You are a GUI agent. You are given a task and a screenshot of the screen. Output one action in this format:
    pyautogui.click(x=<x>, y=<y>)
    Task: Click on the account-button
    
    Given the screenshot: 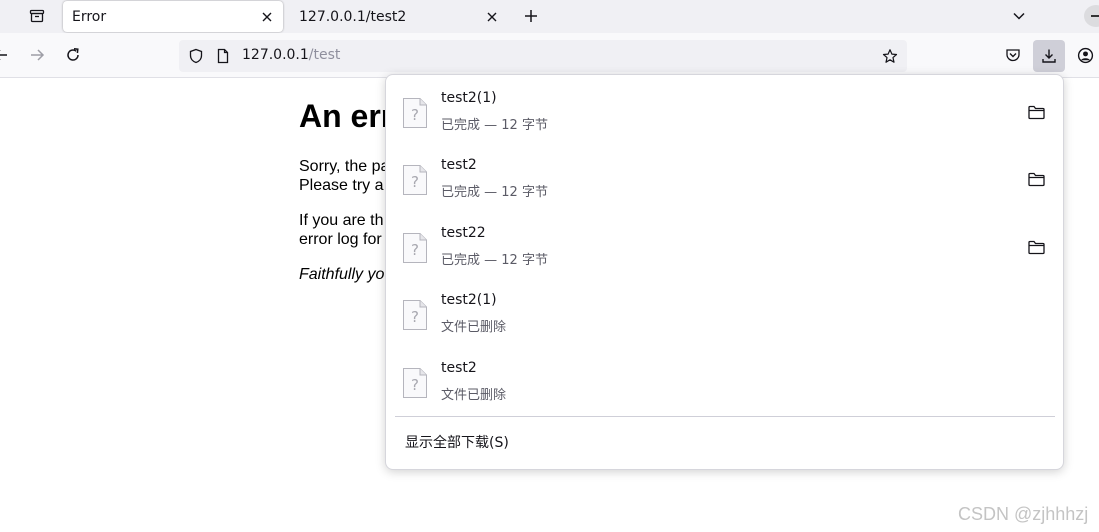 What is the action you would take?
    pyautogui.click(x=1085, y=55)
    